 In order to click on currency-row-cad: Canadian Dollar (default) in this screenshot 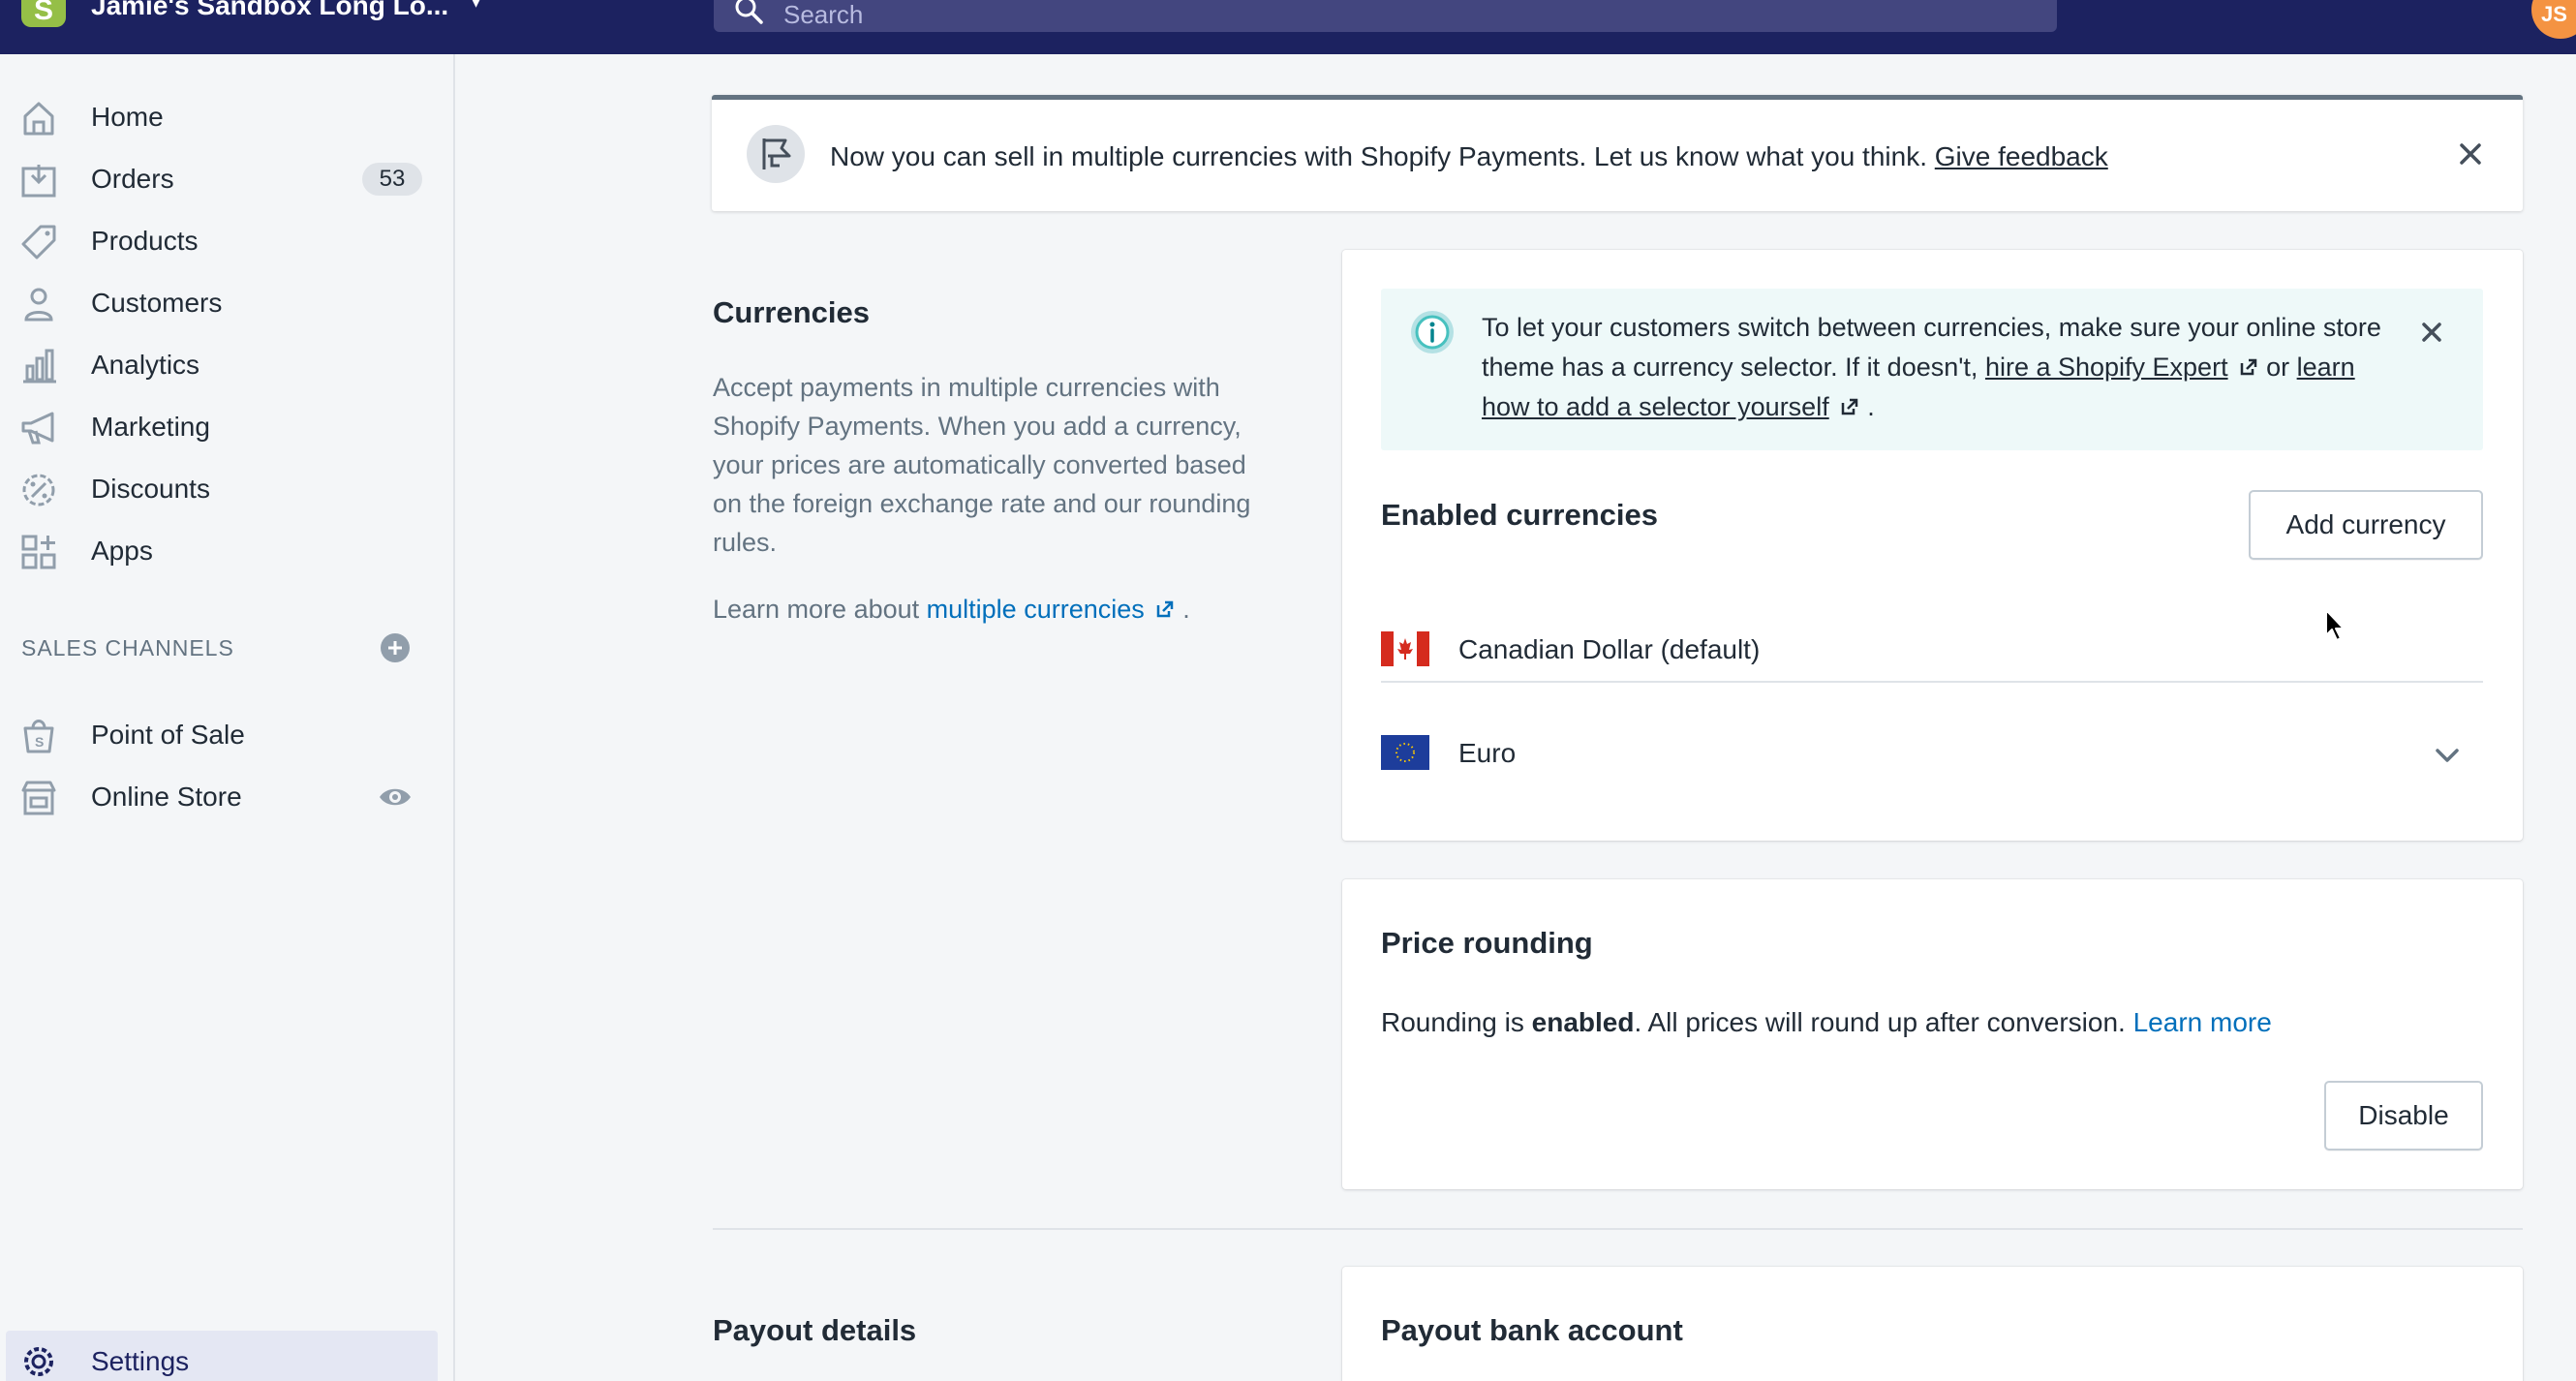, I will do `click(1932, 650)`.